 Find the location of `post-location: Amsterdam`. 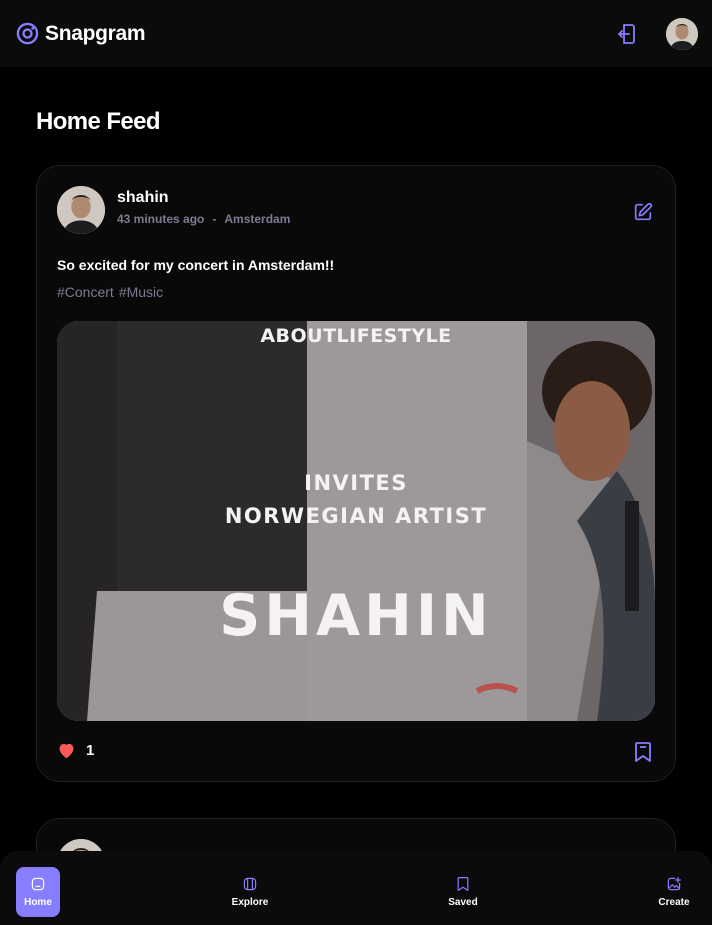

post-location: Amsterdam is located at coordinates (257, 218).